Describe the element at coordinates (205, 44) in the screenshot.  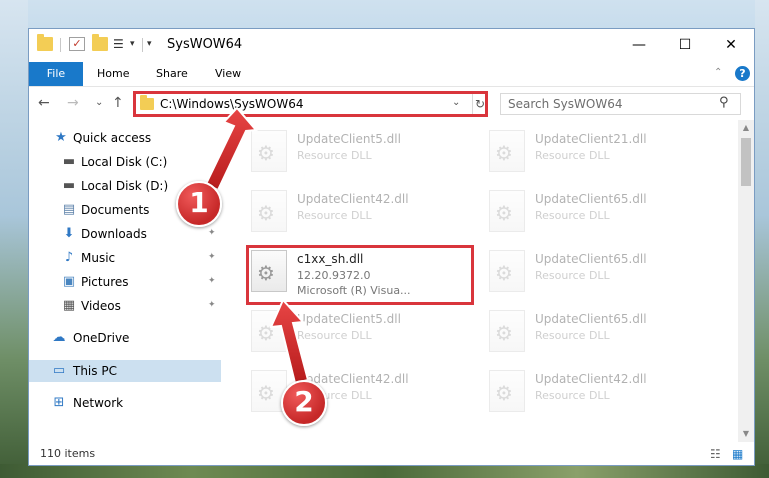
I see `window-title: SysWOW64` at that location.